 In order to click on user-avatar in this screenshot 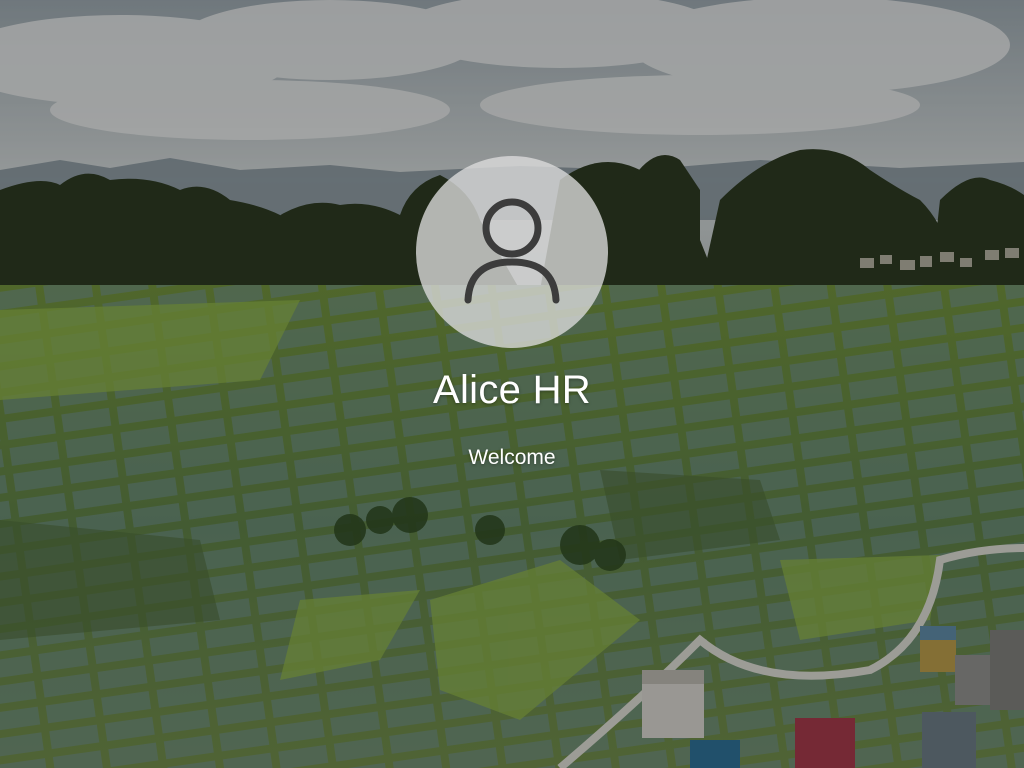, I will do `click(512, 252)`.